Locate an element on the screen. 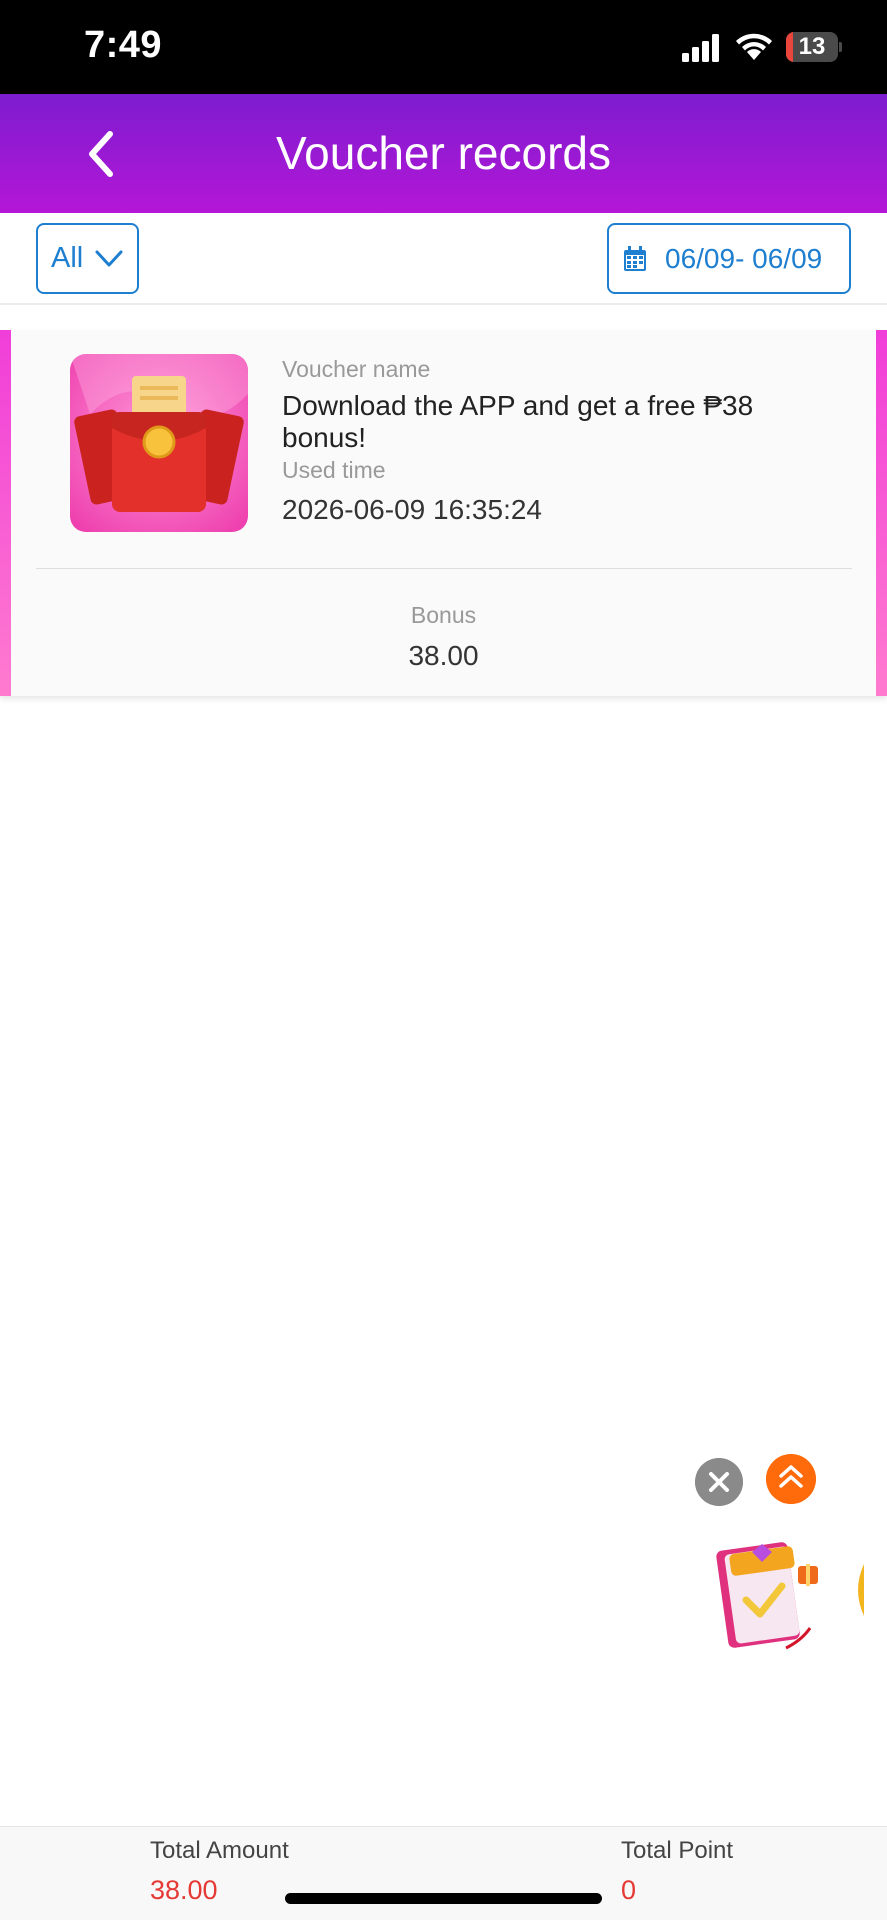  signal-icon is located at coordinates (700, 48).